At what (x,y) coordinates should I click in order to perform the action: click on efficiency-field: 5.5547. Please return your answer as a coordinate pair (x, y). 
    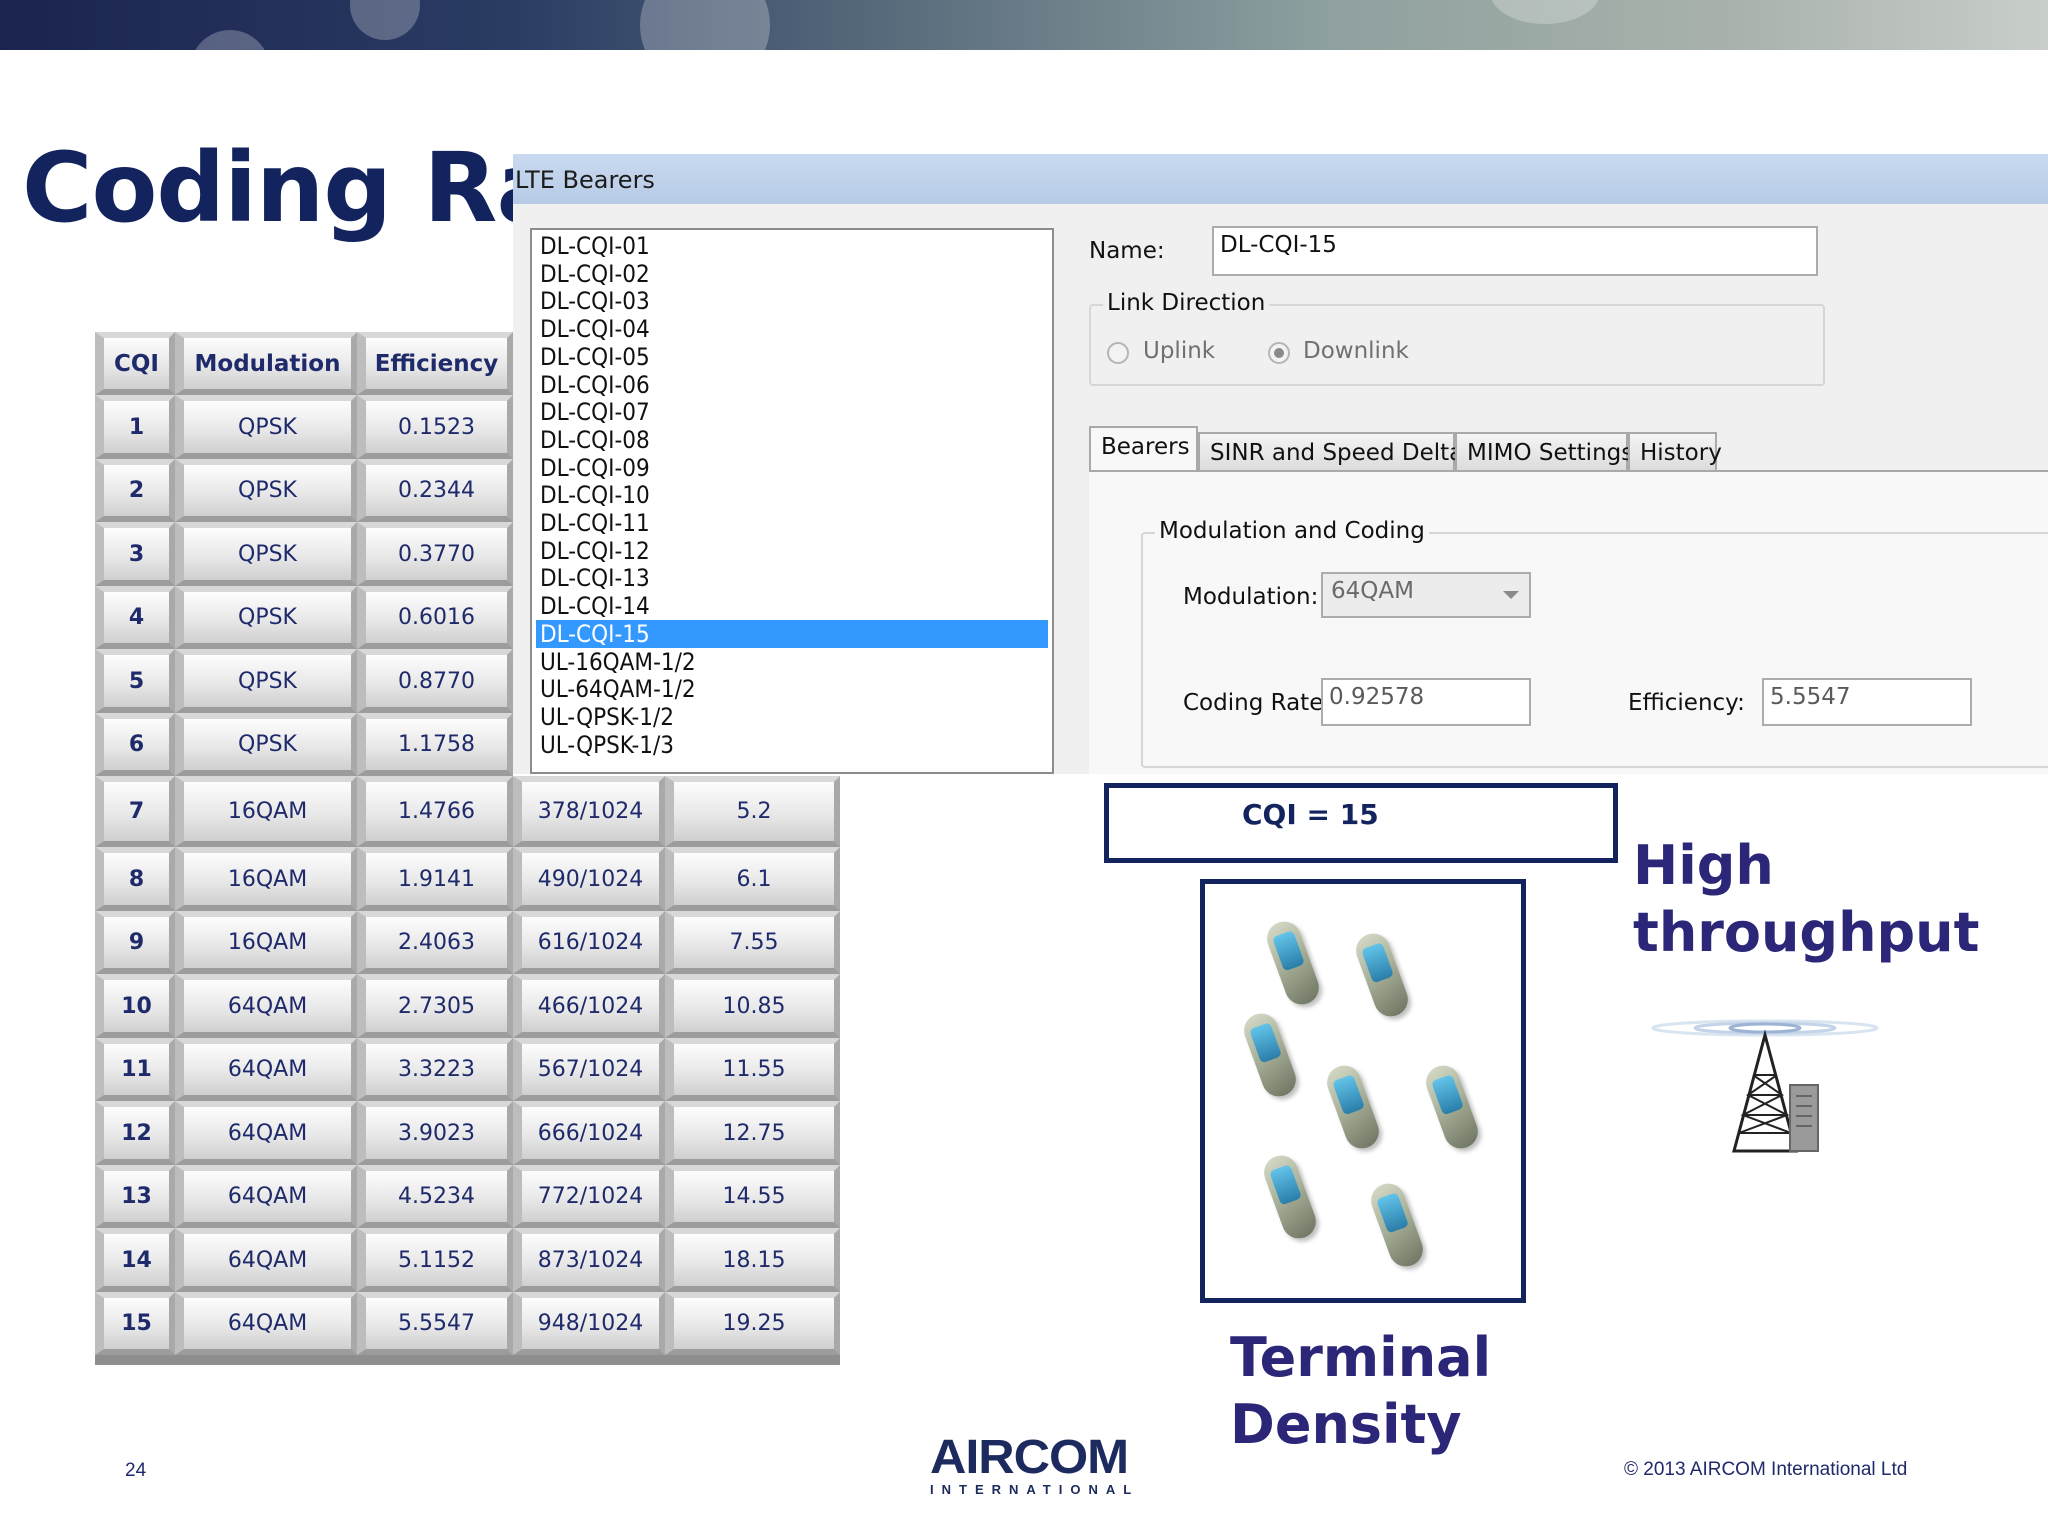
    Looking at the image, I should click on (1867, 702).